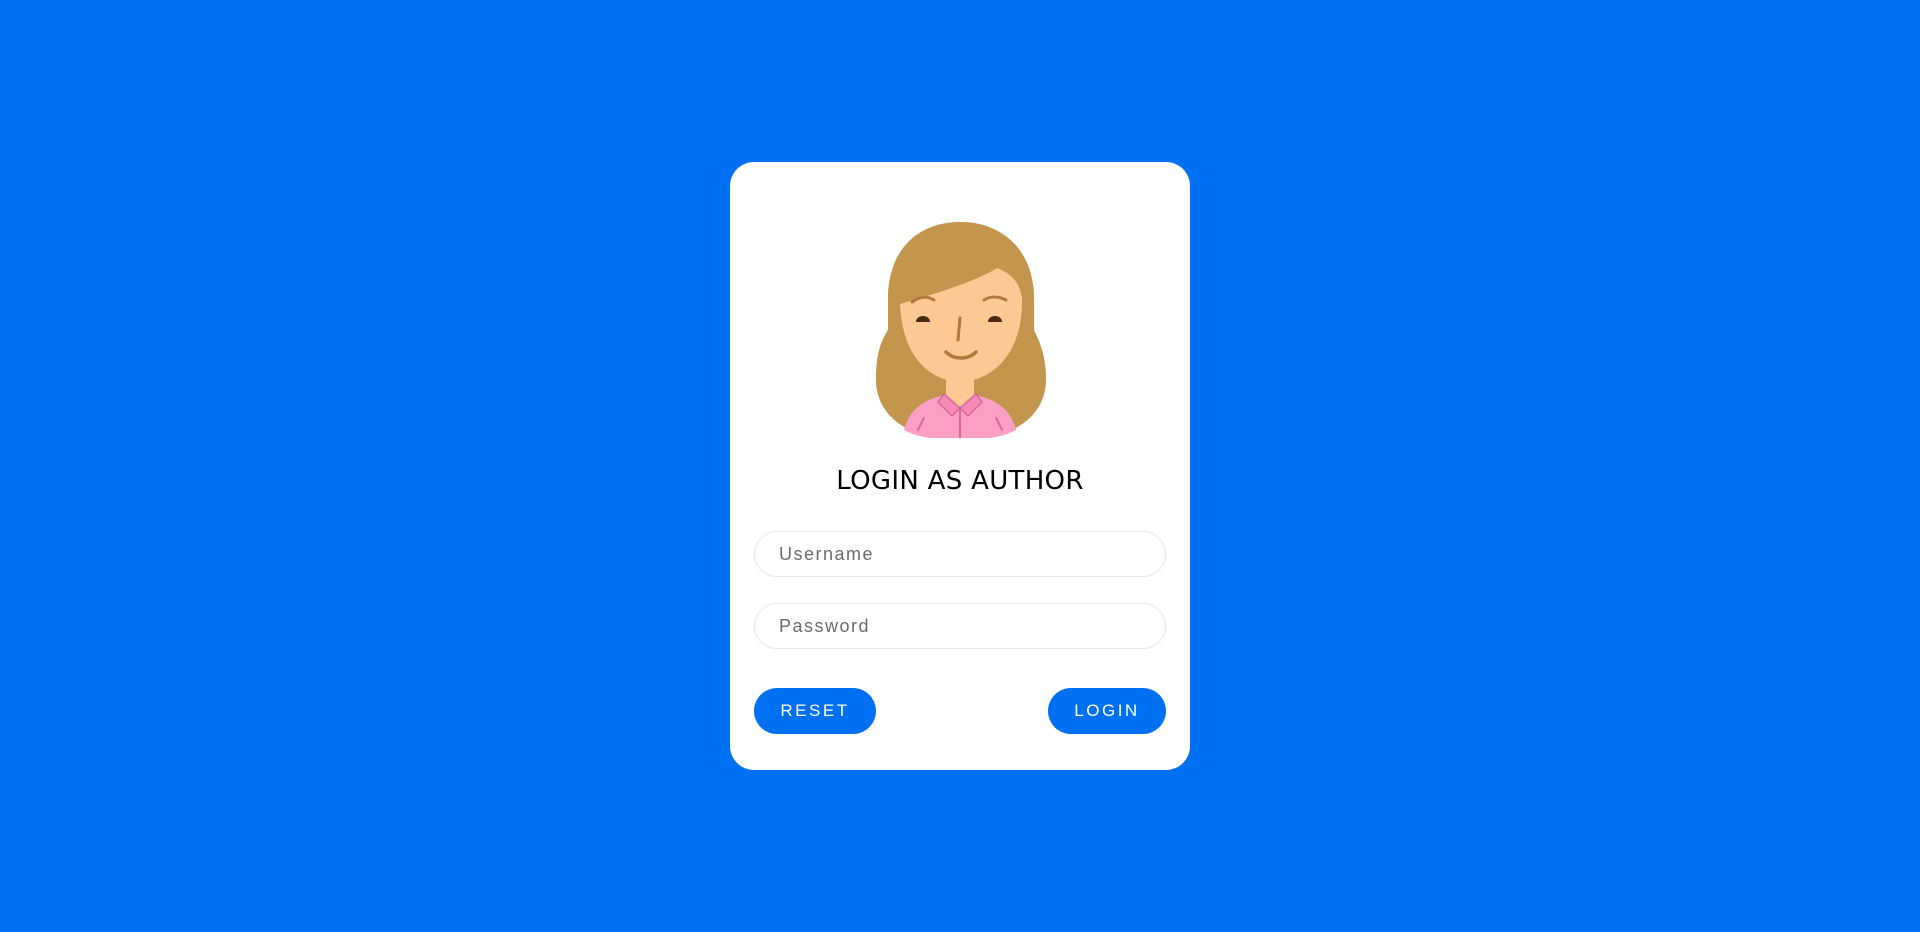 The image size is (1920, 932). What do you see at coordinates (960, 554) in the screenshot?
I see `username-input` at bounding box center [960, 554].